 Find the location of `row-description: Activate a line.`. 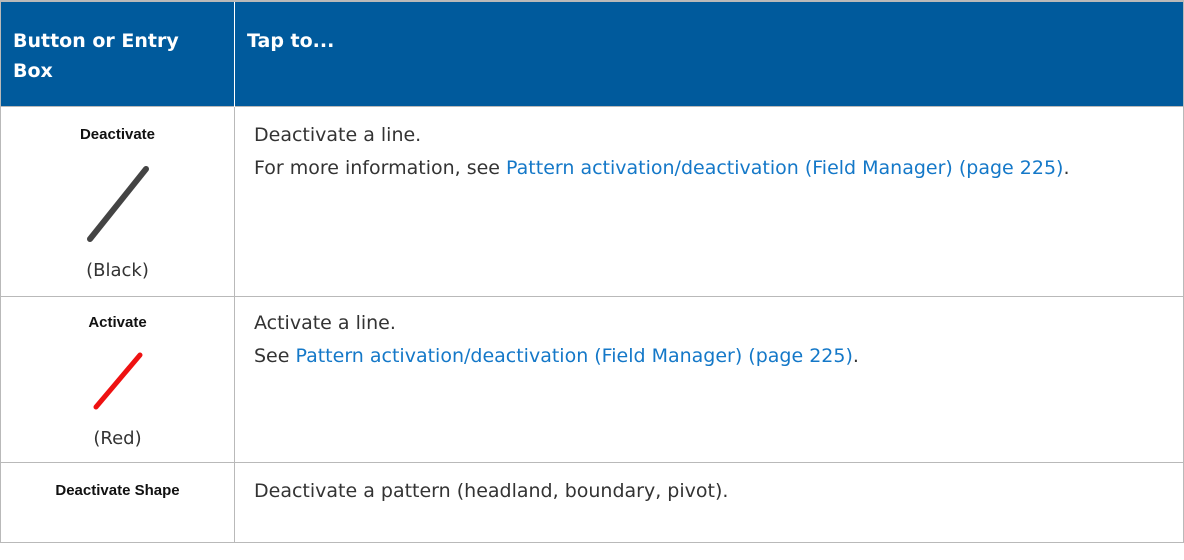

row-description: Activate a line. is located at coordinates (325, 323).